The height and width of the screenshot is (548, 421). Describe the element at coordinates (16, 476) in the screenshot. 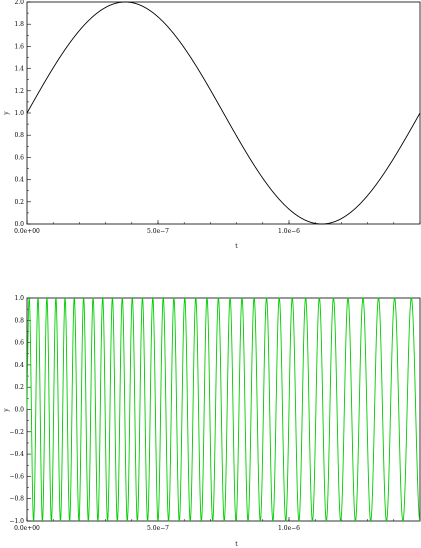

I see `y-tick-label: −0.6` at that location.